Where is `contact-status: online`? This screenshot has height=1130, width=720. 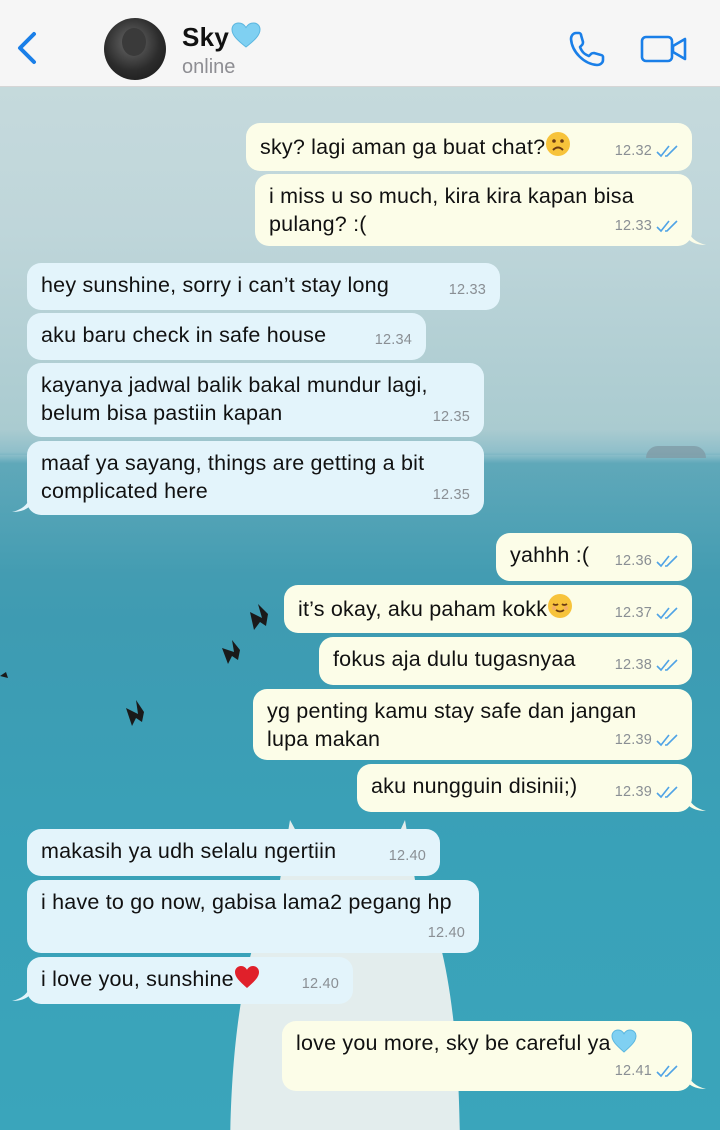
contact-status: online is located at coordinates (209, 67).